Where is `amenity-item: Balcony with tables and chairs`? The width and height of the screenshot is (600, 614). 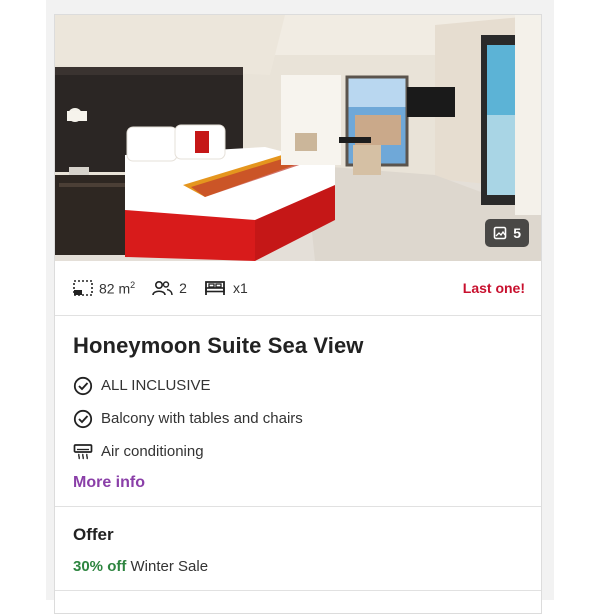 amenity-item: Balcony with tables and chairs is located at coordinates (299, 418).